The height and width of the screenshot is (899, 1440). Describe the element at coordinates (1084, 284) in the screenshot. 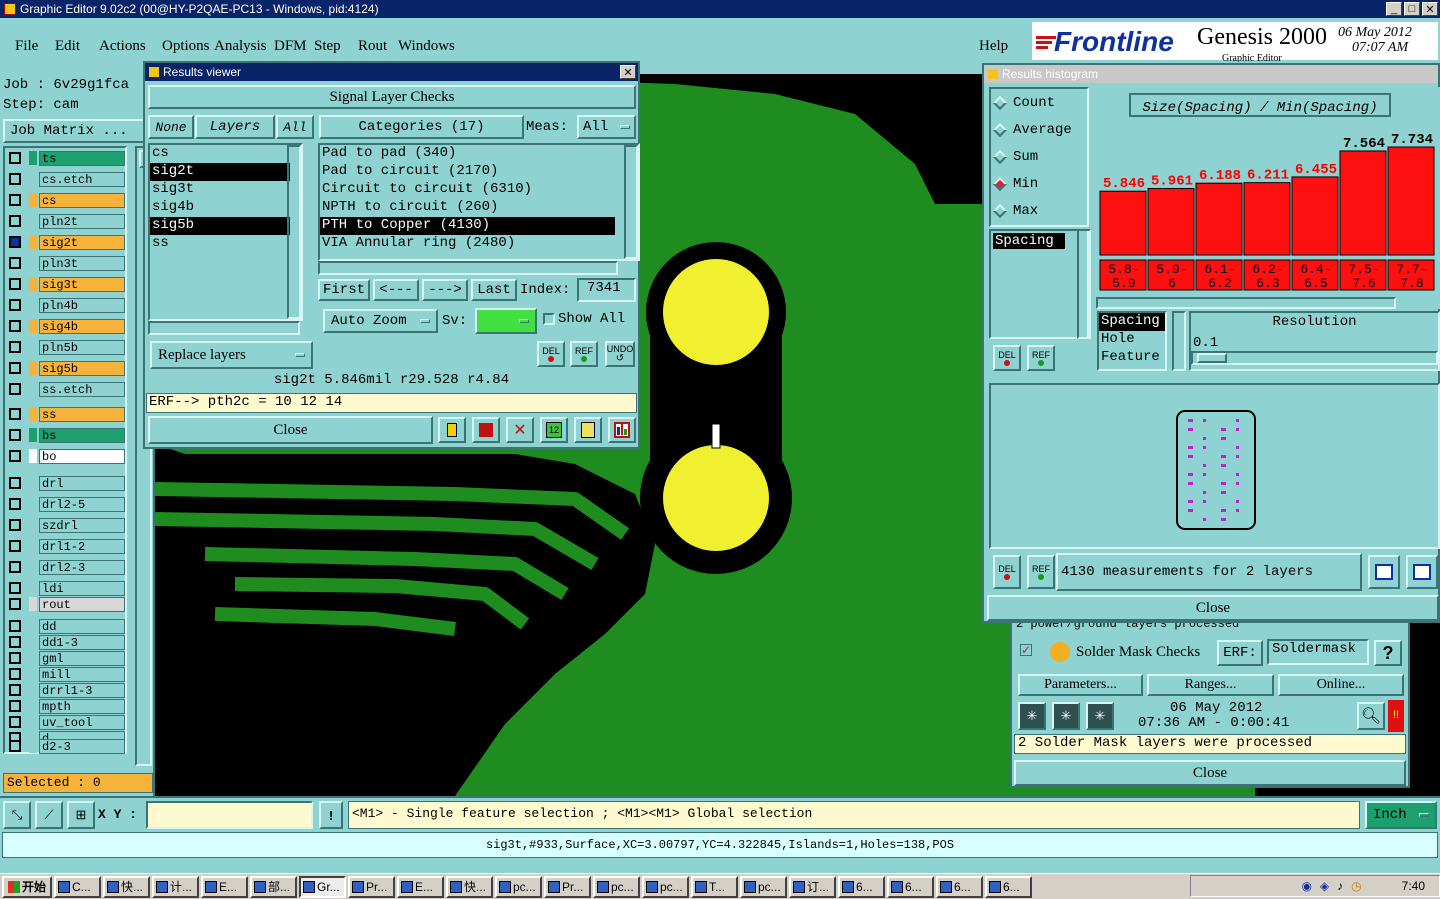

I see `rh-spacing-scrollbar` at that location.